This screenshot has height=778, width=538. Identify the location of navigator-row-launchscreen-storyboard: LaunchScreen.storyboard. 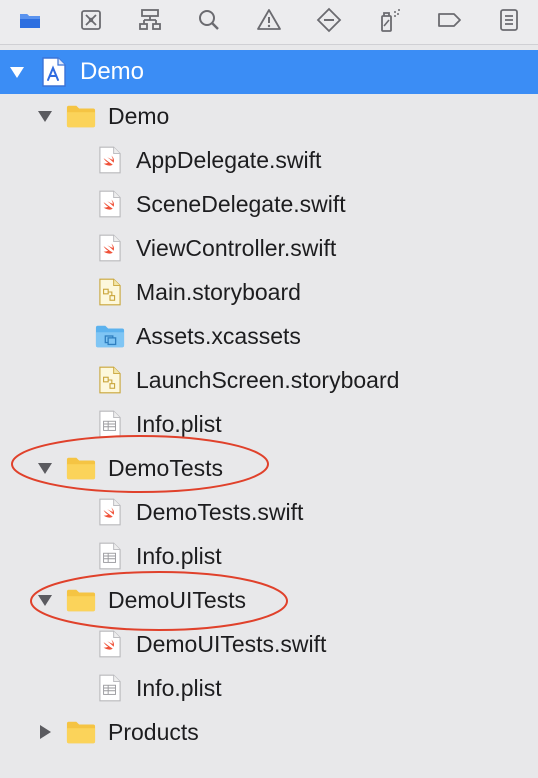
(269, 380).